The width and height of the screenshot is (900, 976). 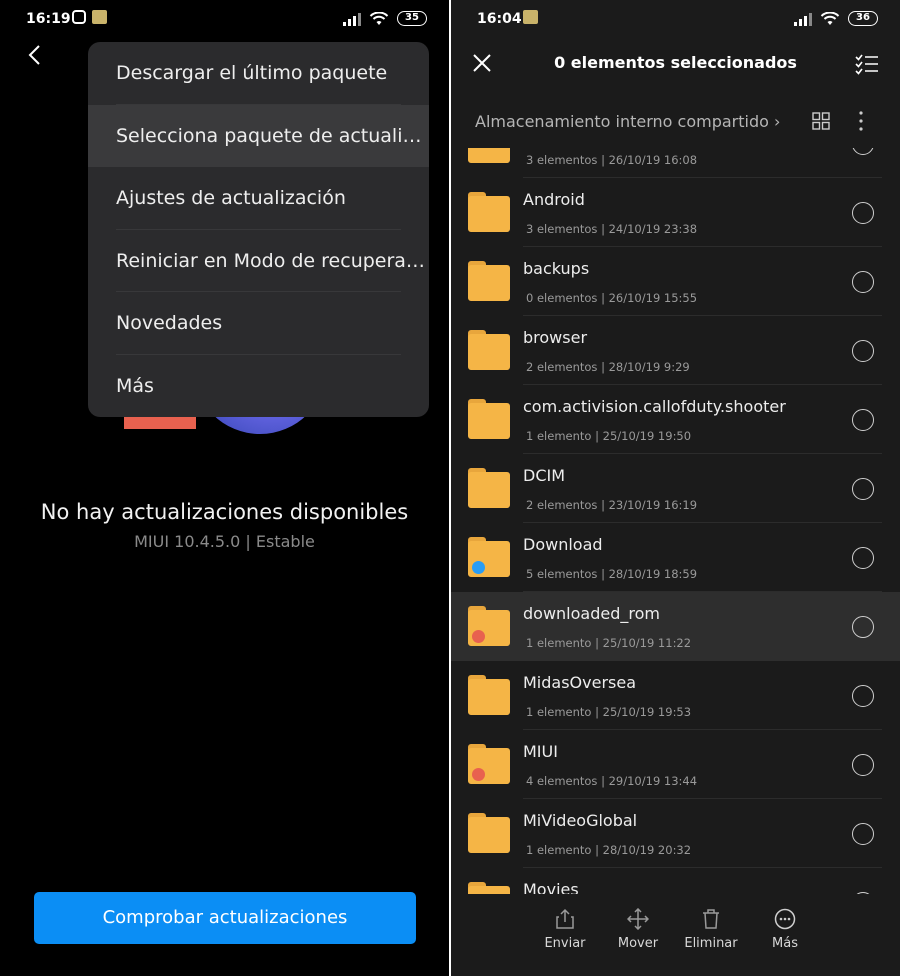 I want to click on move-button: Mover, so click(x=638, y=929).